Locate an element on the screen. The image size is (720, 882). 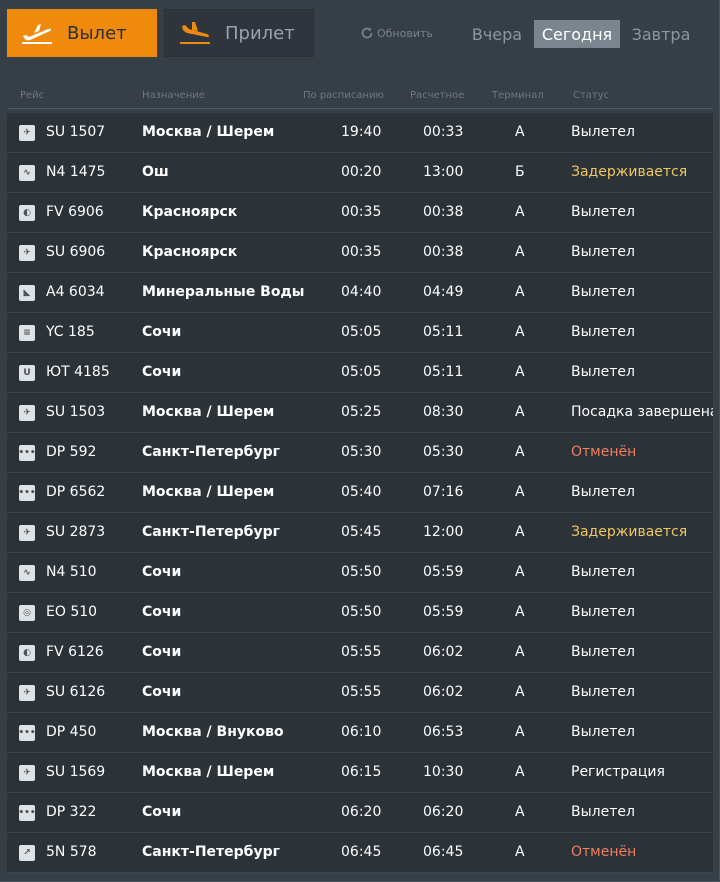
flight-row: ✈ SU 1507 Москва / Шерем 19:40 00:33 A Вылетел is located at coordinates (360, 133).